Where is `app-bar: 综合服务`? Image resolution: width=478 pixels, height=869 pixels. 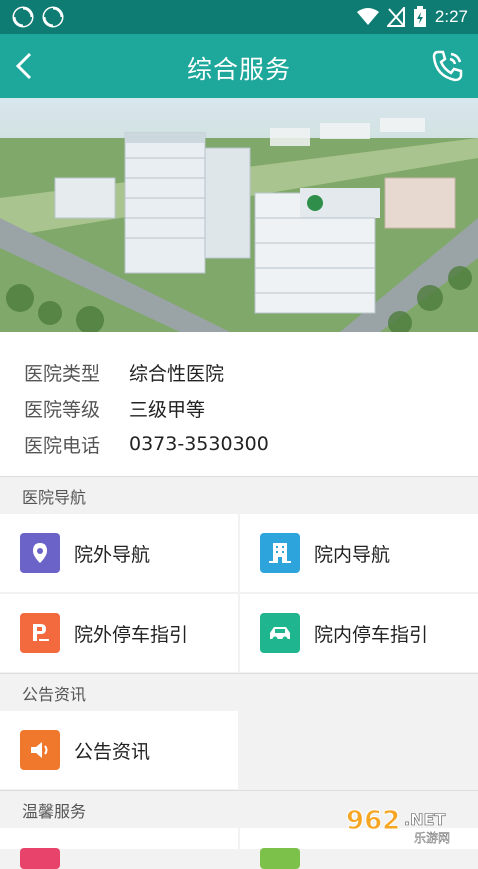 app-bar: 综合服务 is located at coordinates (239, 66).